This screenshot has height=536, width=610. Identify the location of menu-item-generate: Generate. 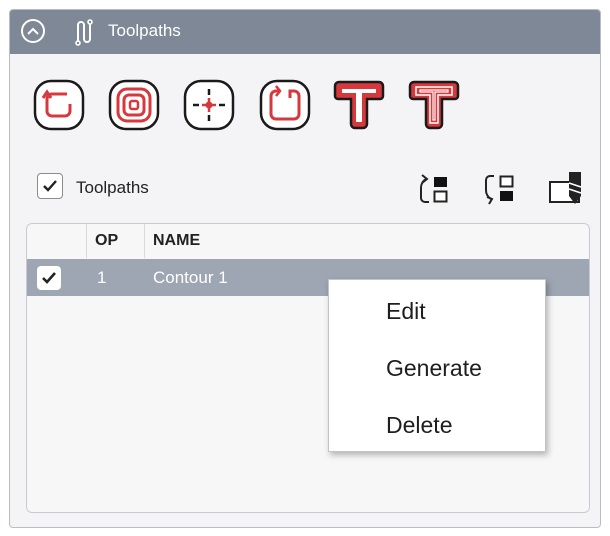
(437, 368).